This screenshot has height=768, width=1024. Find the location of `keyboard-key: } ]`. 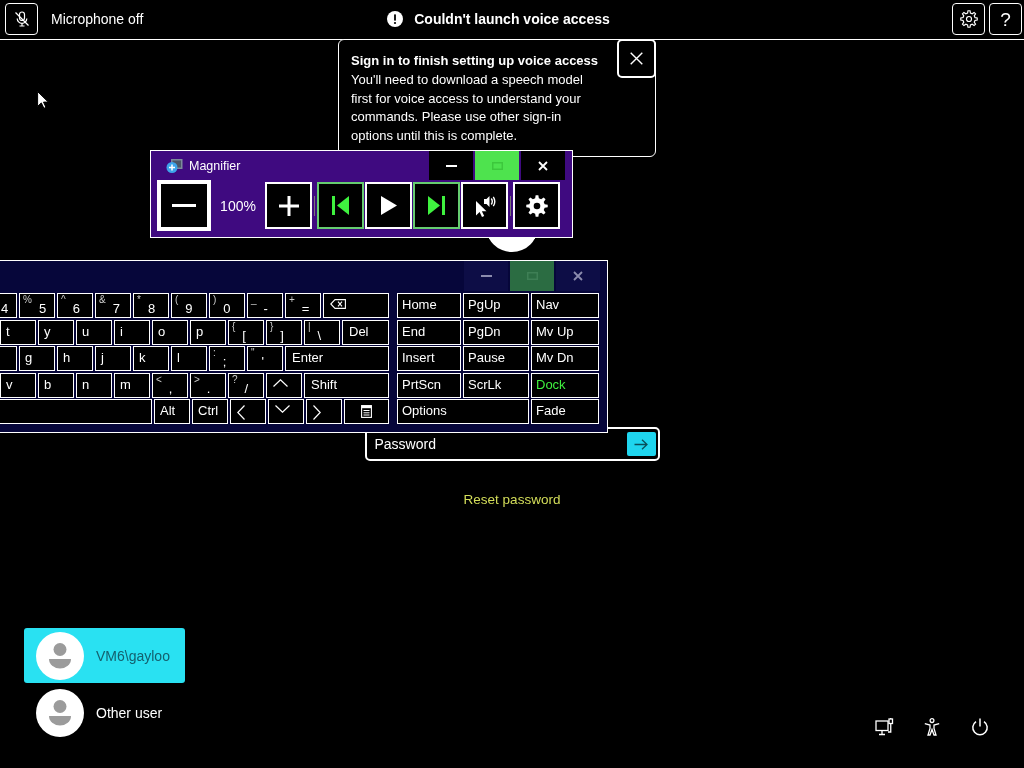

keyboard-key: } ] is located at coordinates (284, 332).